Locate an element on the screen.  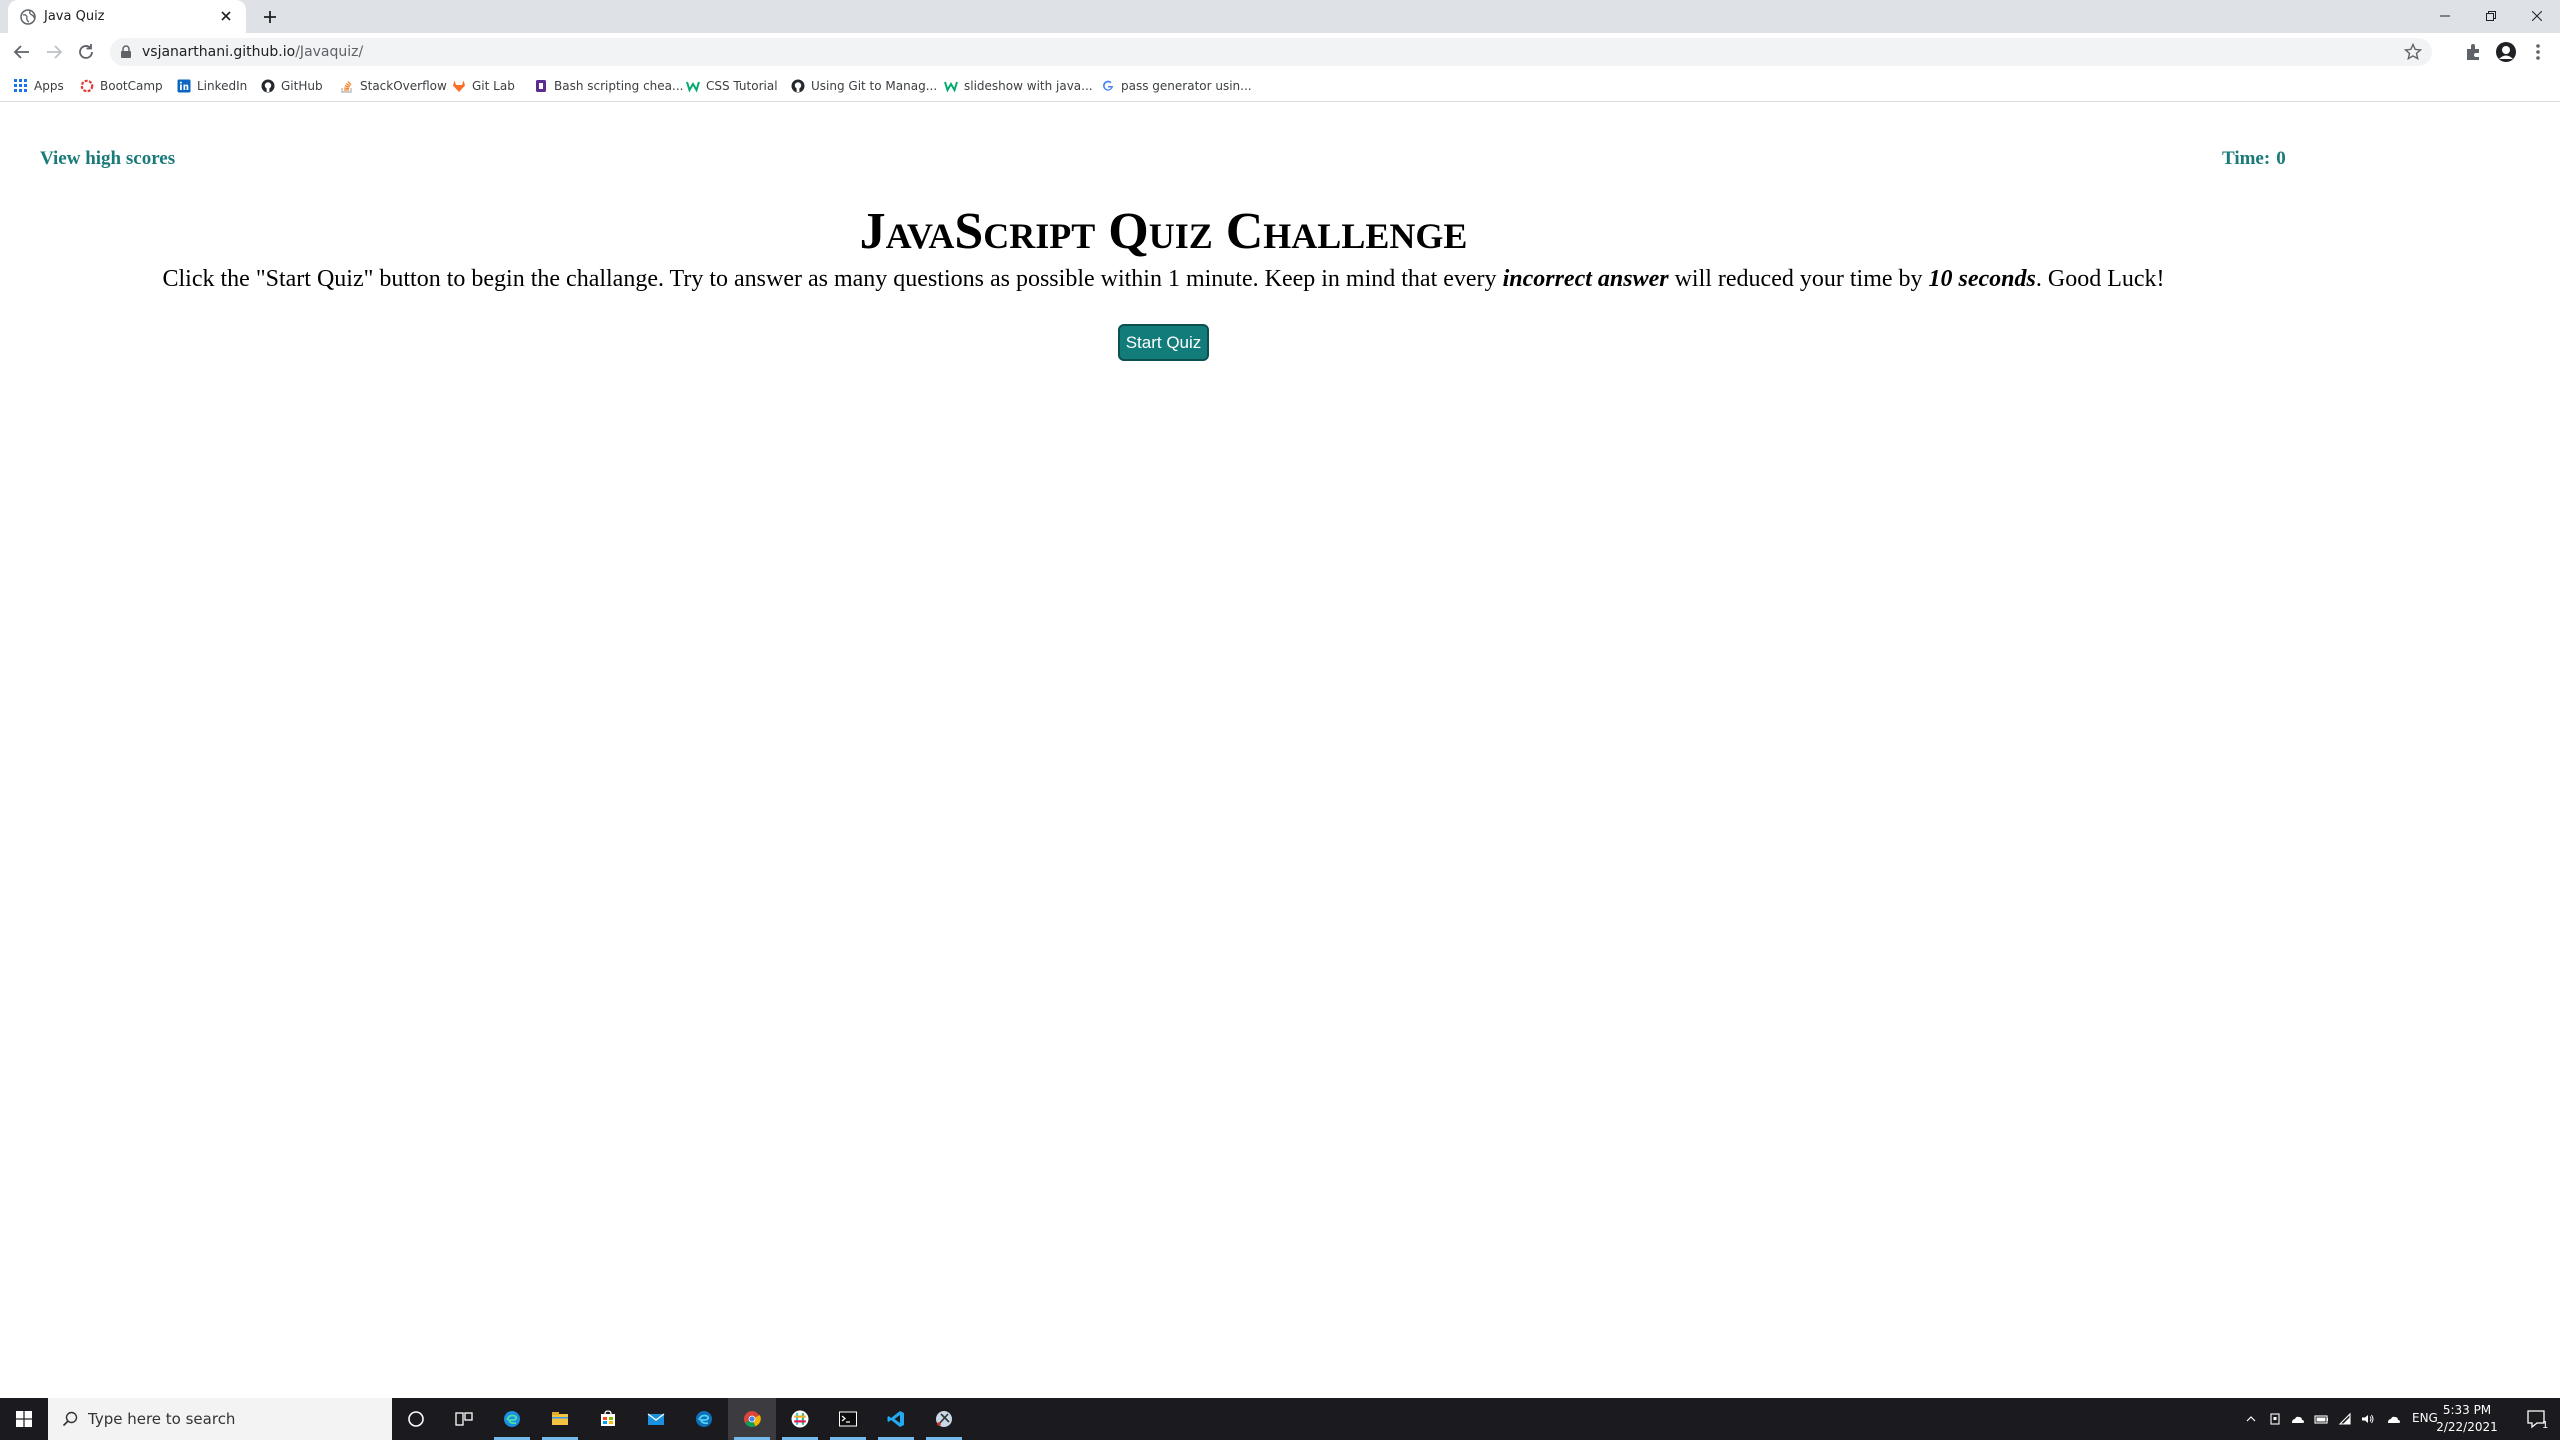
clock-time: 5:33 PM is located at coordinates (2467, 1410).